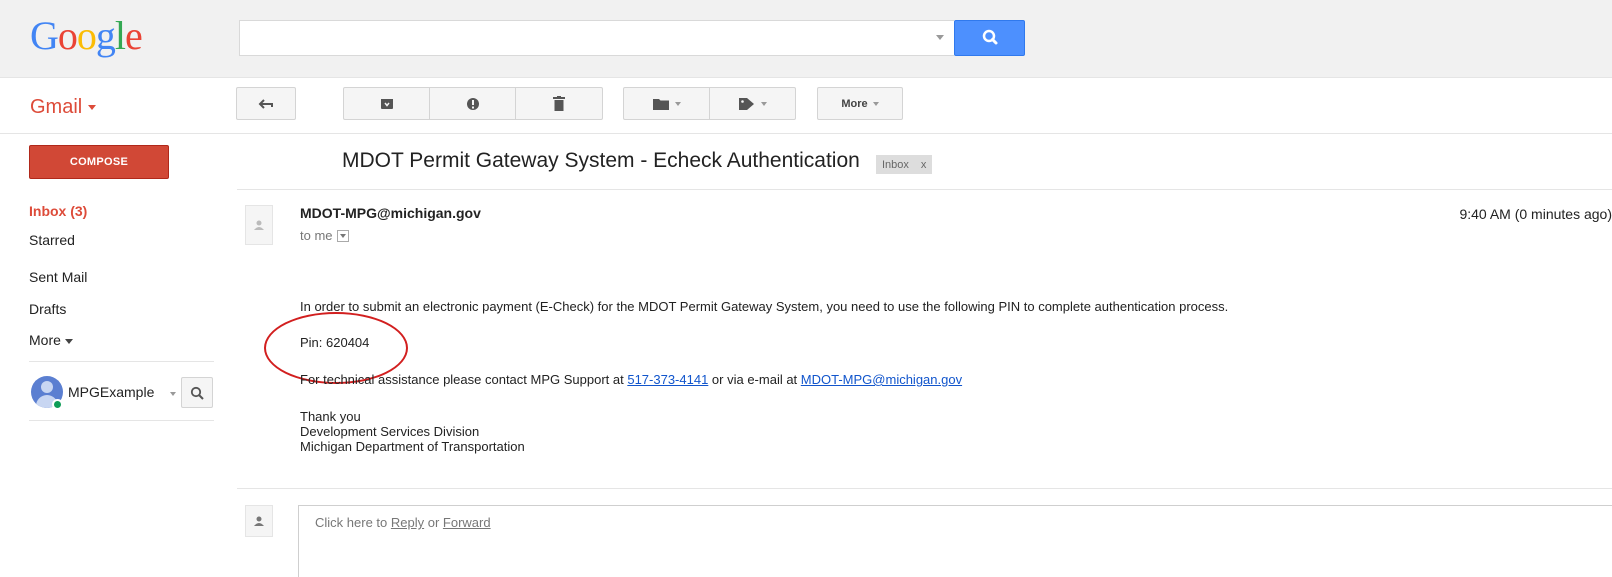 The width and height of the screenshot is (1612, 577). Describe the element at coordinates (353, 522) in the screenshot. I see `reply-prefix: Click here to` at that location.